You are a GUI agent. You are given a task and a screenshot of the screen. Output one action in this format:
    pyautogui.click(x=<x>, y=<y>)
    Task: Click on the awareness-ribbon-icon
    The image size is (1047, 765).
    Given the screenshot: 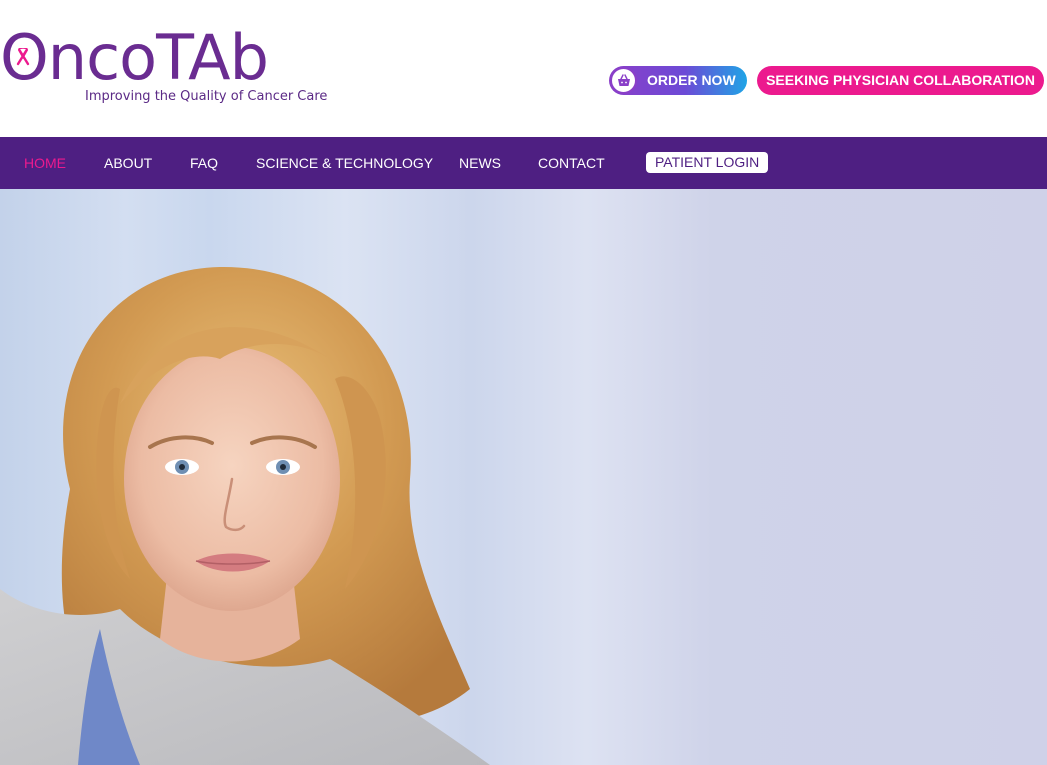 What is the action you would take?
    pyautogui.click(x=23, y=57)
    